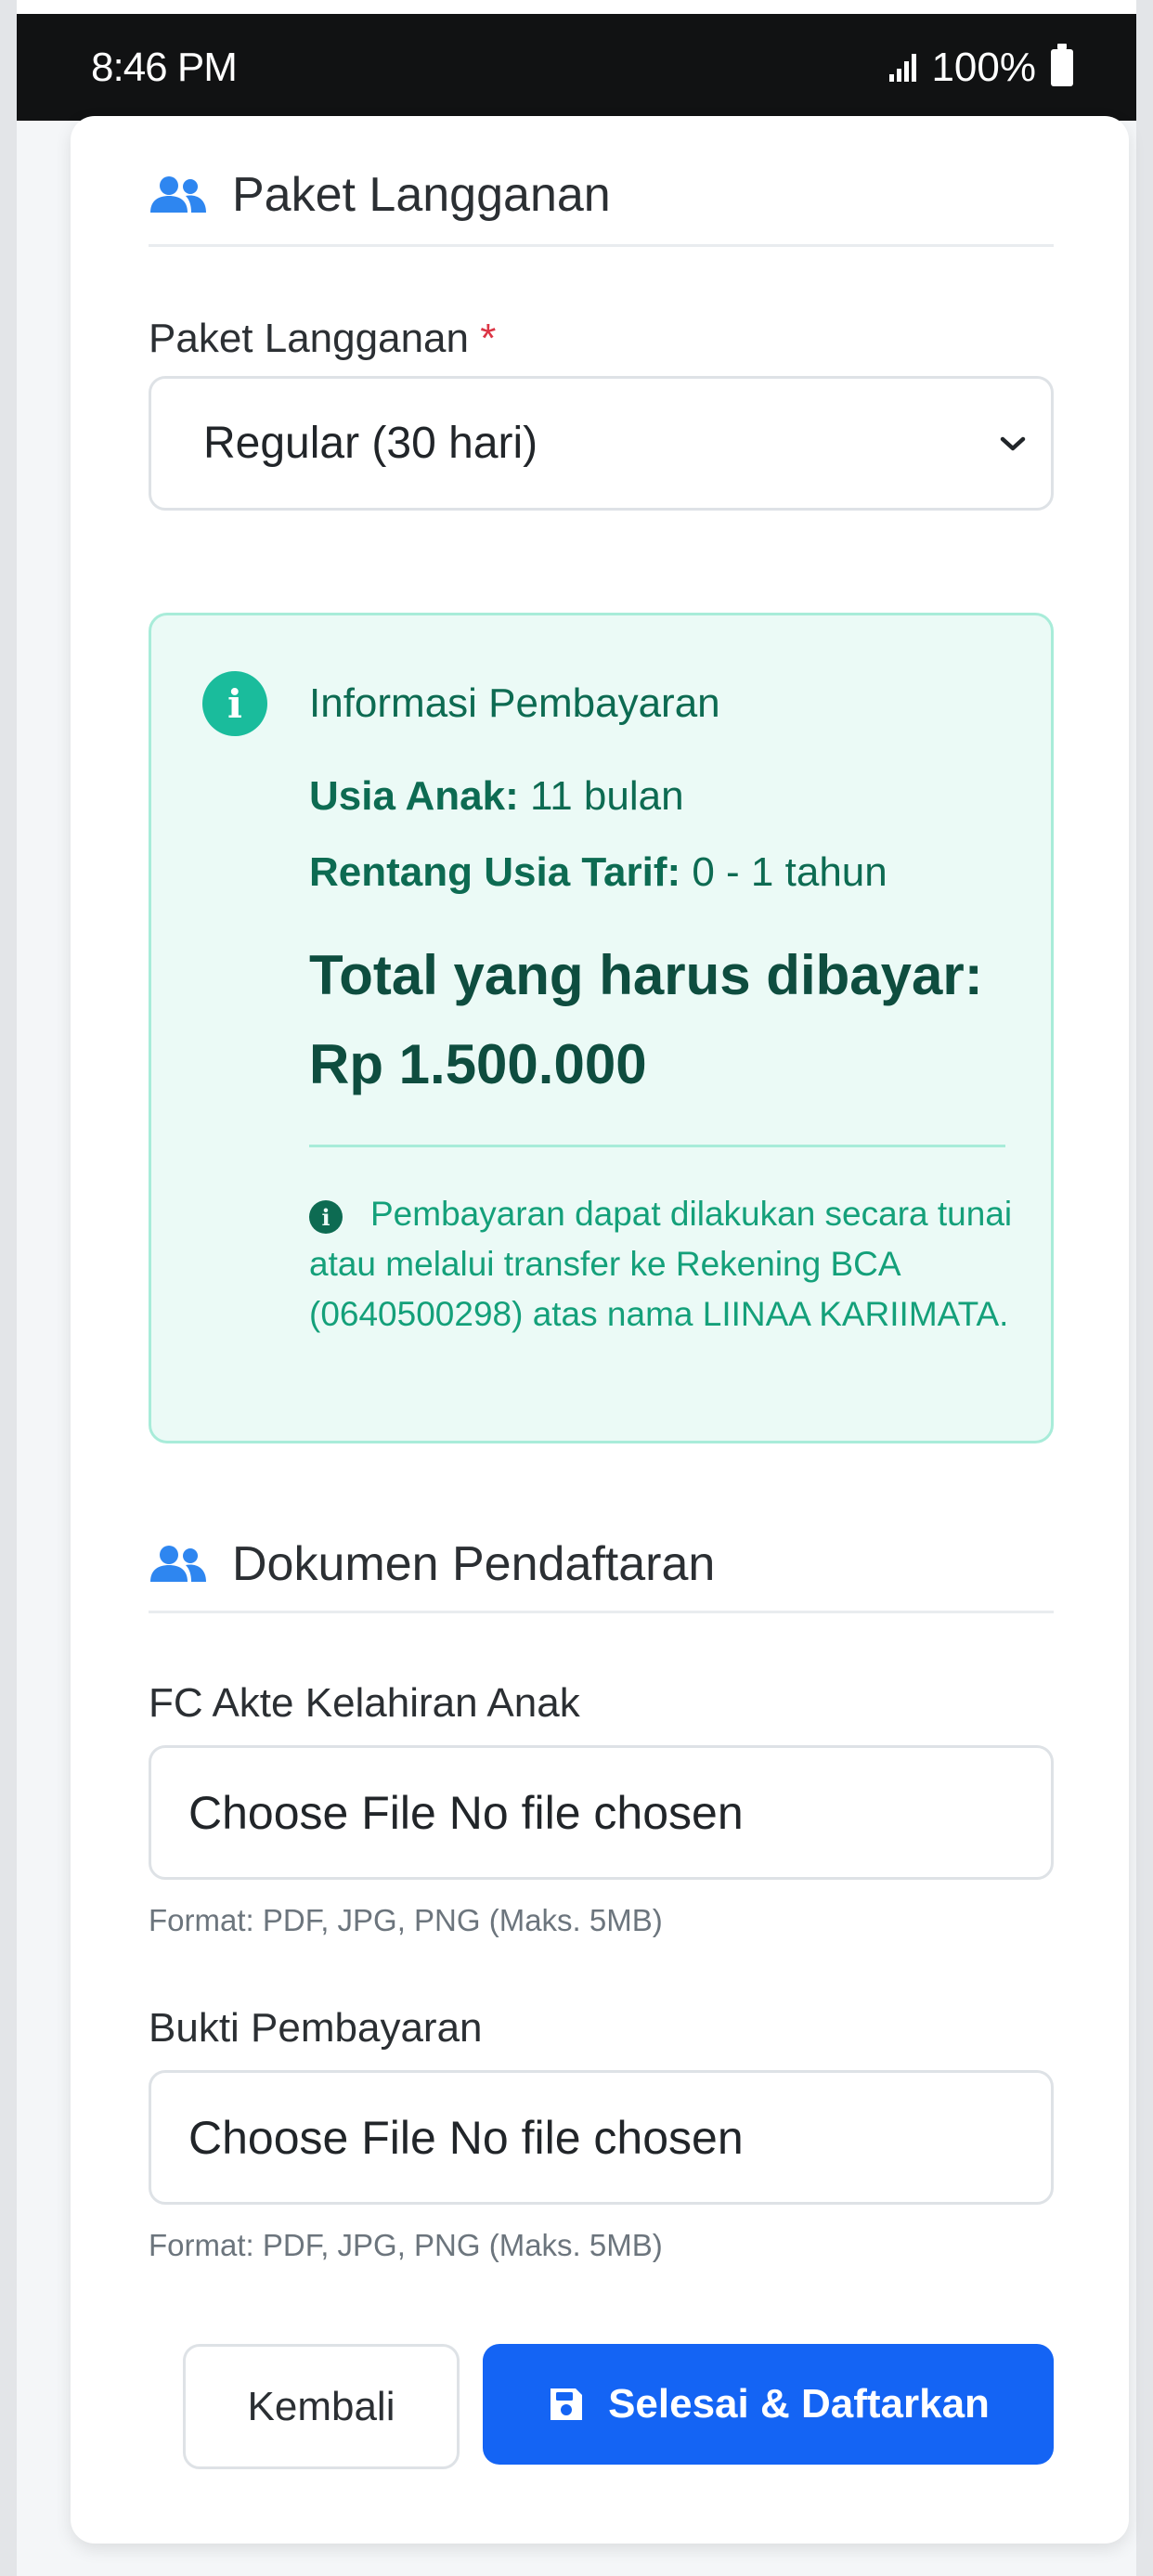 This screenshot has width=1153, height=2576. I want to click on subscription-label: Paket Langganan *, so click(322, 339).